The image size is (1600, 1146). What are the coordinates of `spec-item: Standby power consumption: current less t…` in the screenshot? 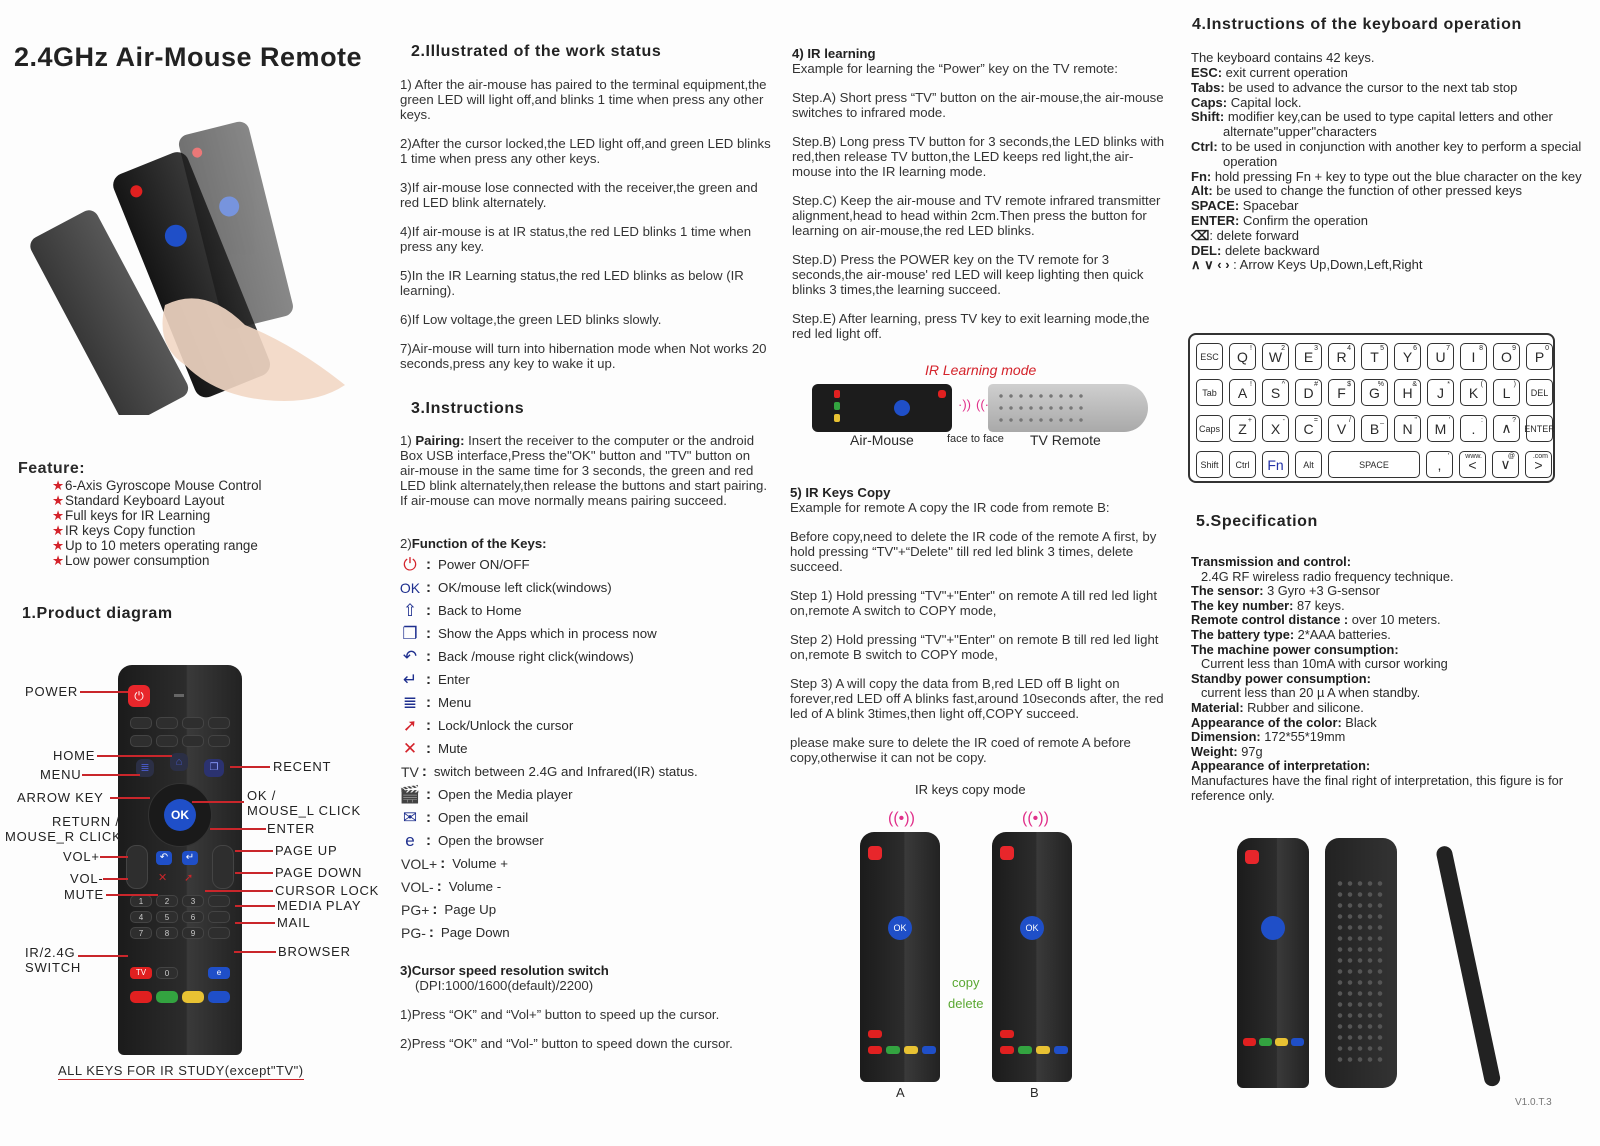 It's located at (1391, 686).